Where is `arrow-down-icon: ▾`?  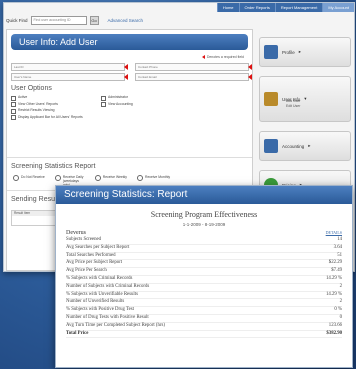 arrow-down-icon: ▾ is located at coordinates (305, 98).